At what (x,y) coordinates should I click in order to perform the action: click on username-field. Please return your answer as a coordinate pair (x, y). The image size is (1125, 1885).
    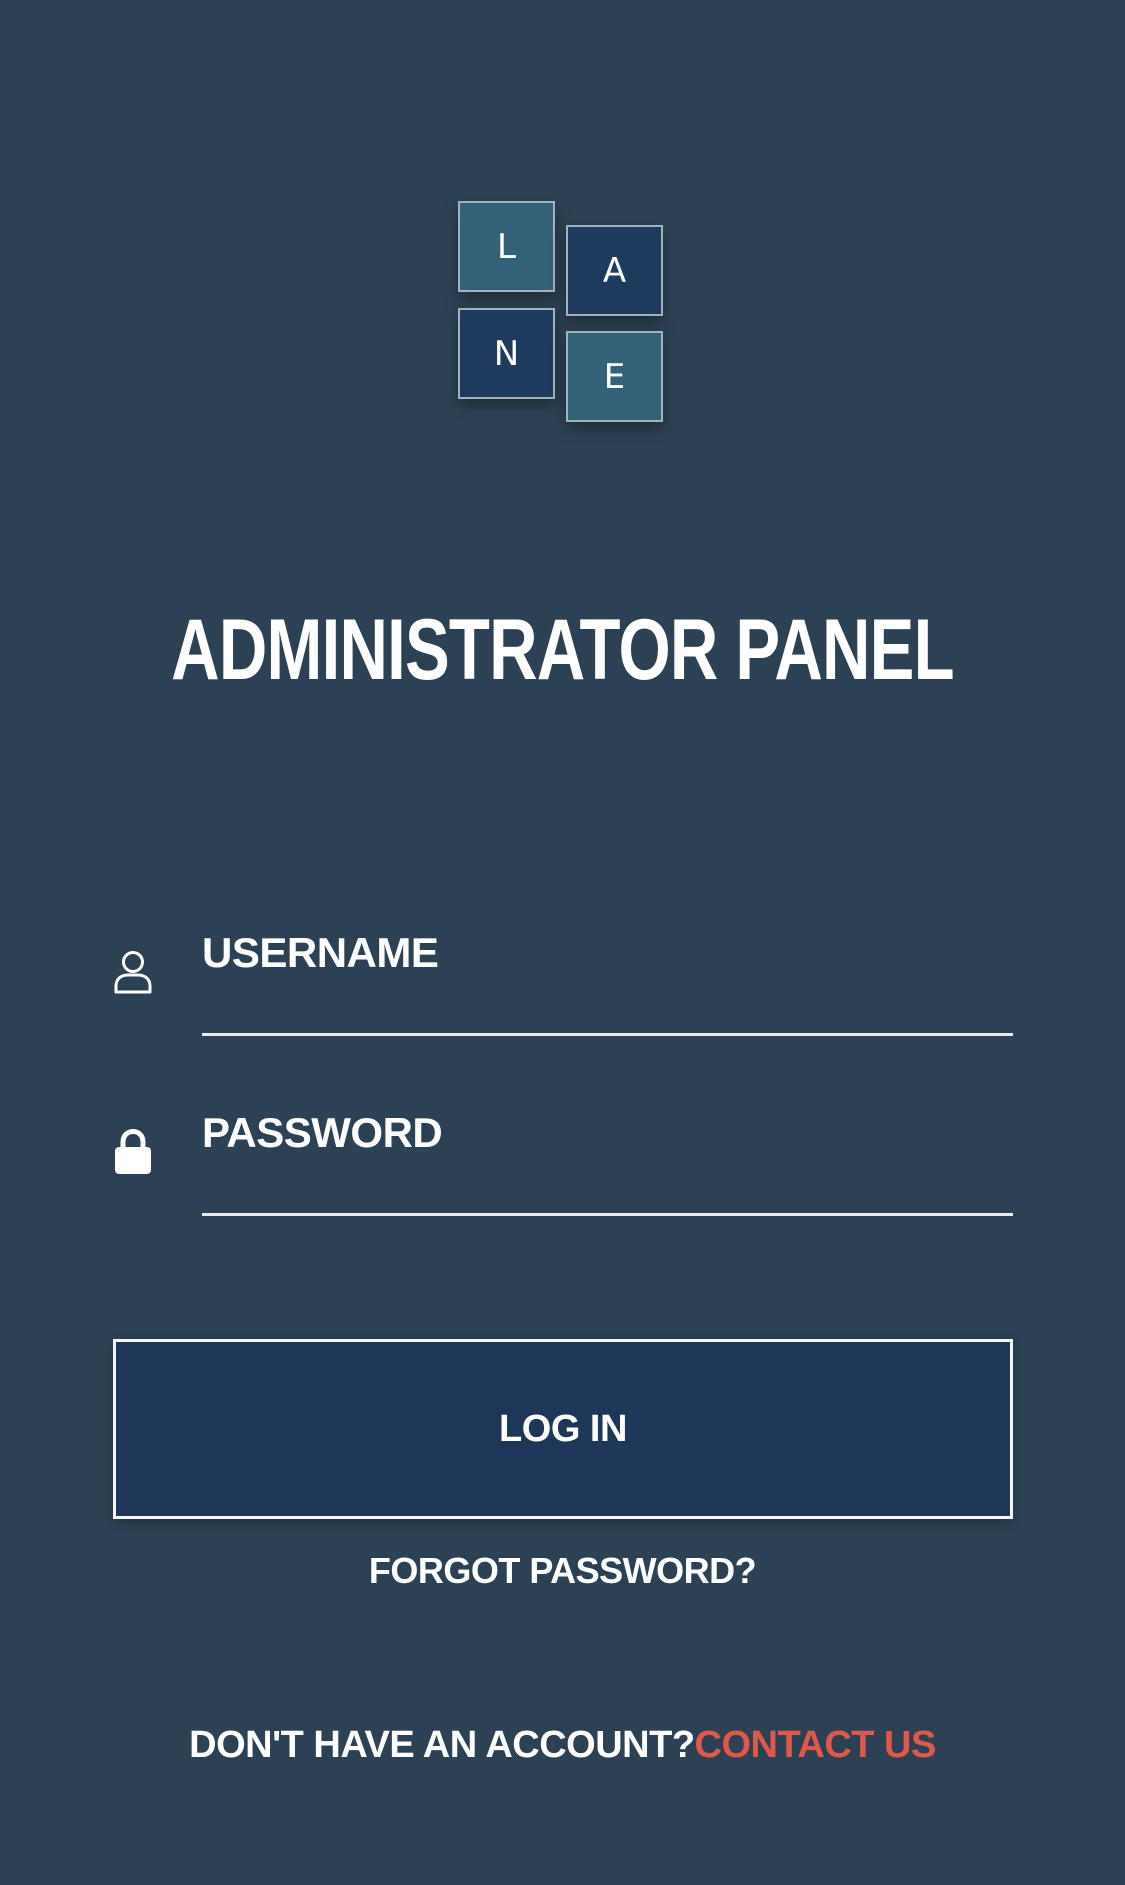
    Looking at the image, I should click on (563, 986).